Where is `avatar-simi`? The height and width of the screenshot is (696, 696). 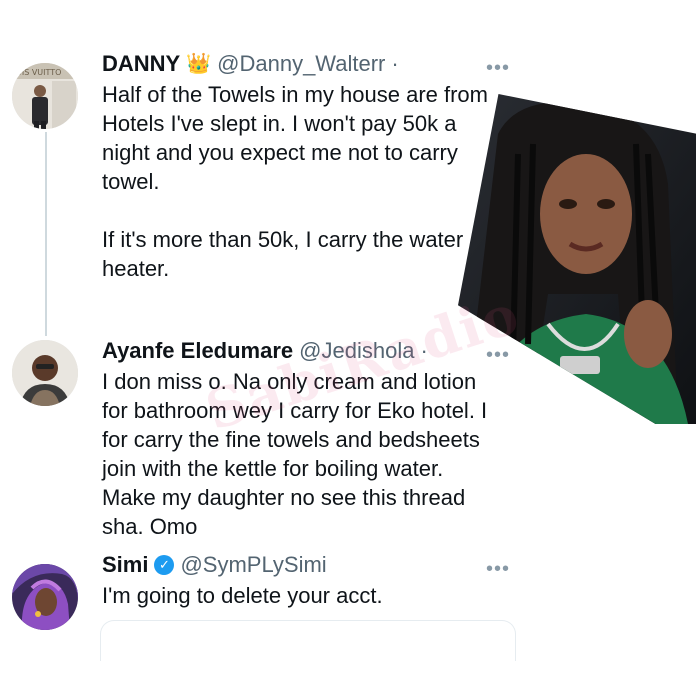
avatar-simi is located at coordinates (45, 597).